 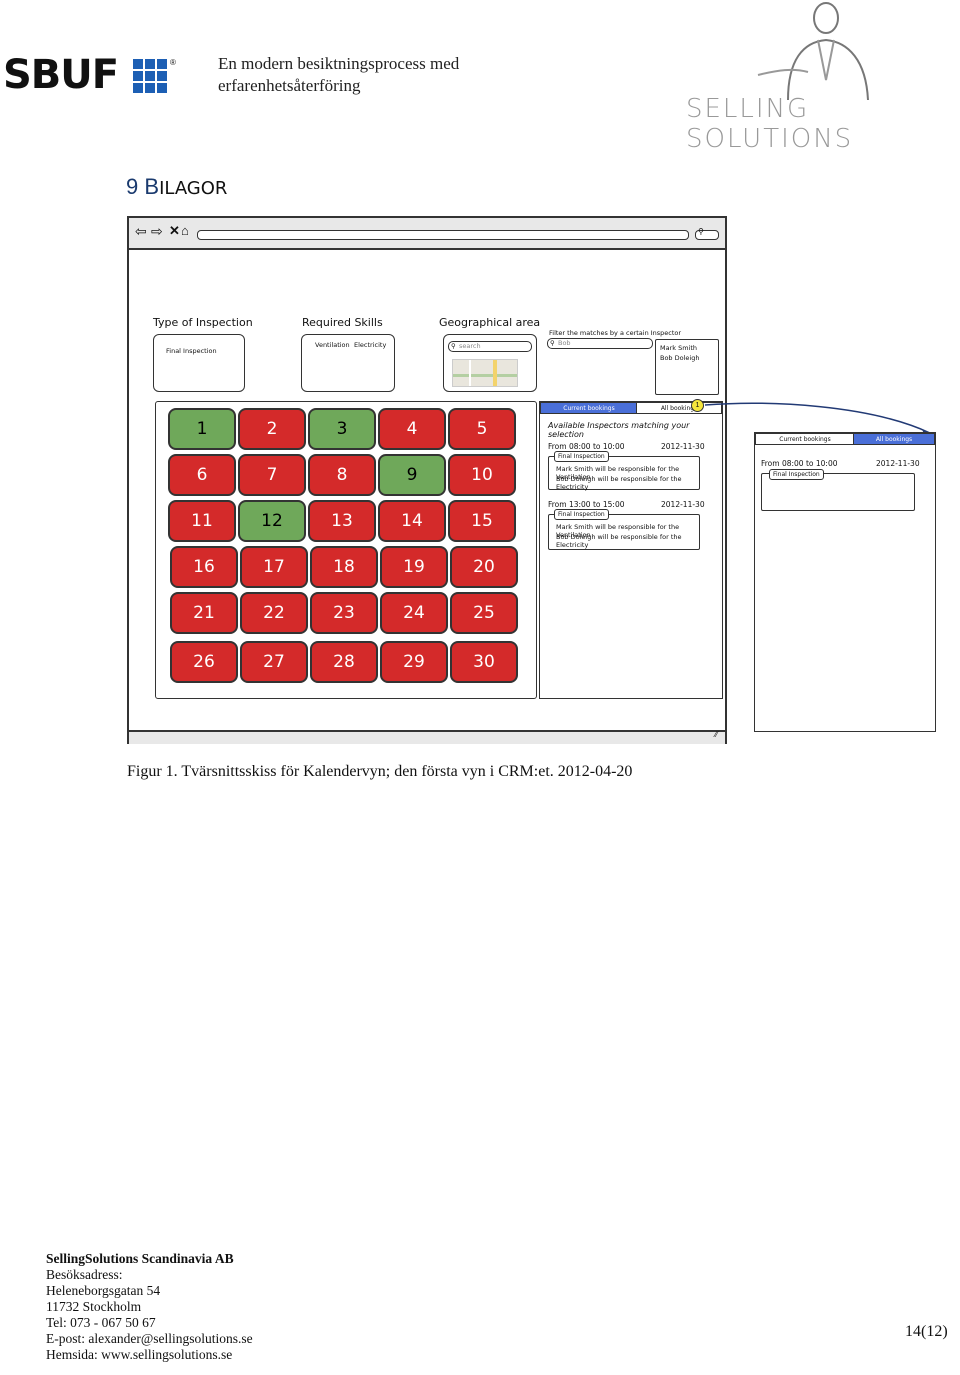 I want to click on calendar-day-6: 6, so click(x=202, y=475).